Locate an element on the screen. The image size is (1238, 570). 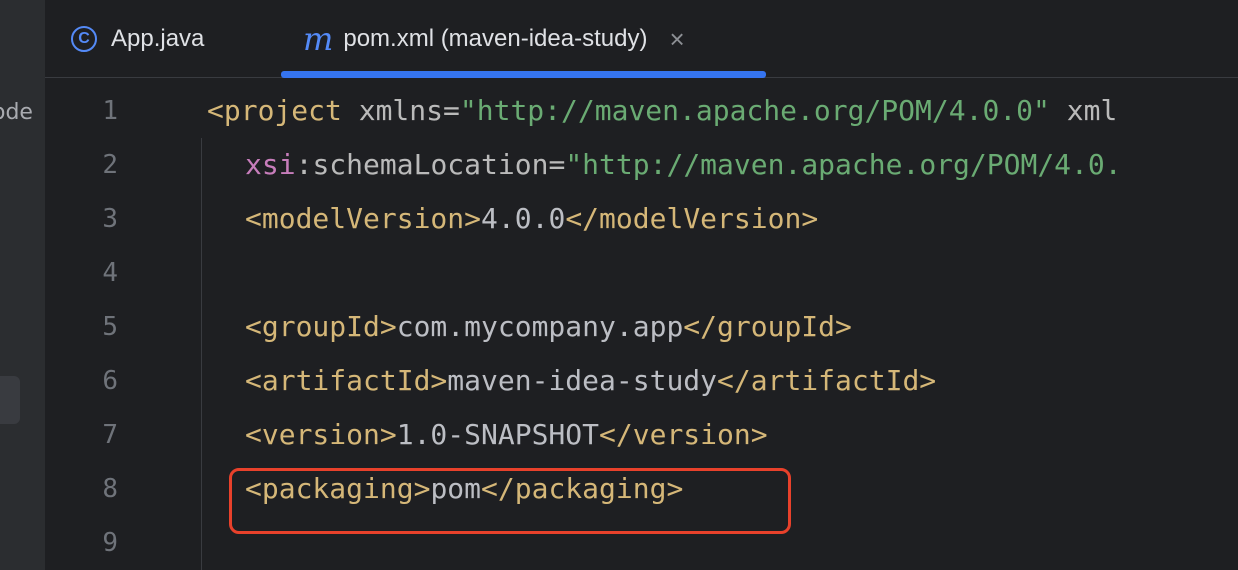
xml-tag-open: <artifactId> is located at coordinates (346, 380).